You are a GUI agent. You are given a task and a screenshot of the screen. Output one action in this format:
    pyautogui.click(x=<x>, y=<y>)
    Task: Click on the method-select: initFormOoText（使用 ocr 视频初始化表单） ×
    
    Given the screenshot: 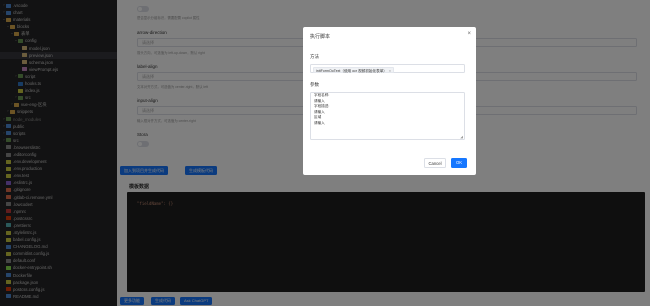 What is the action you would take?
    pyautogui.click(x=387, y=68)
    